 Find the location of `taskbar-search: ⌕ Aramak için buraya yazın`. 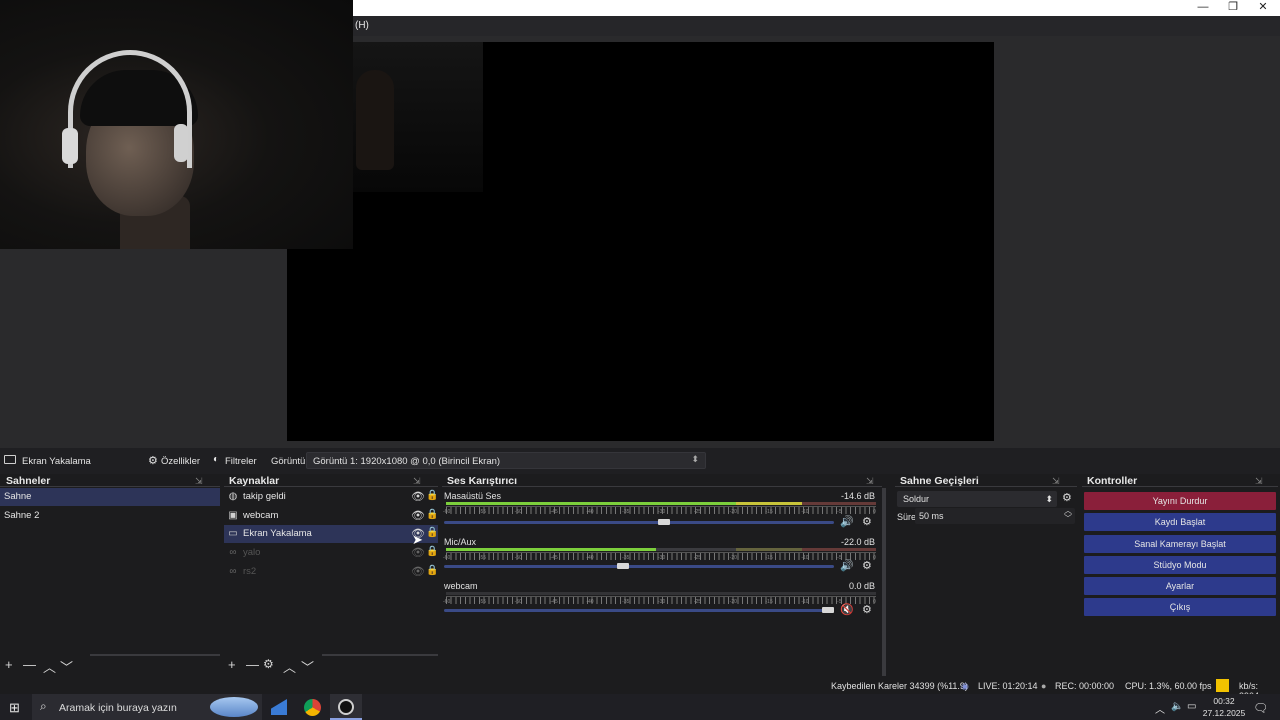

taskbar-search: ⌕ Aramak için buraya yazın is located at coordinates (147, 707).